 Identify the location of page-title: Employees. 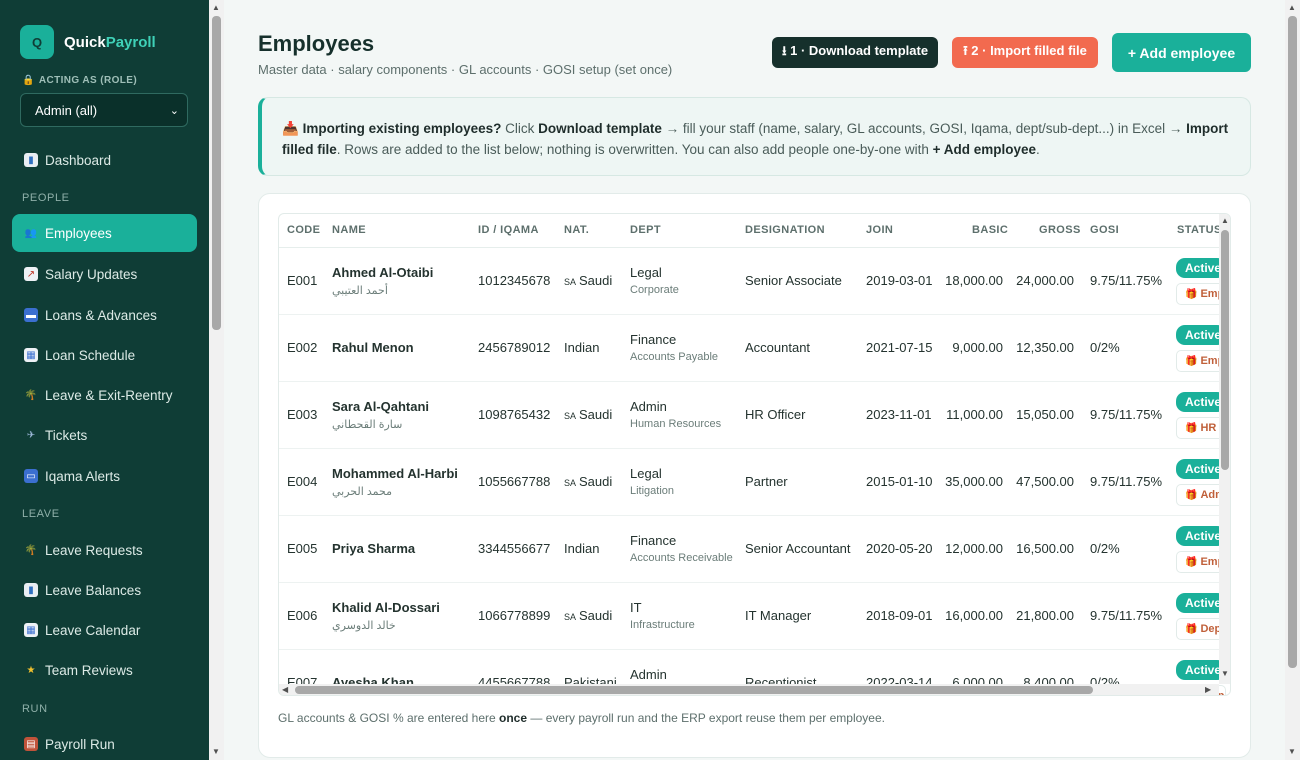
(316, 43).